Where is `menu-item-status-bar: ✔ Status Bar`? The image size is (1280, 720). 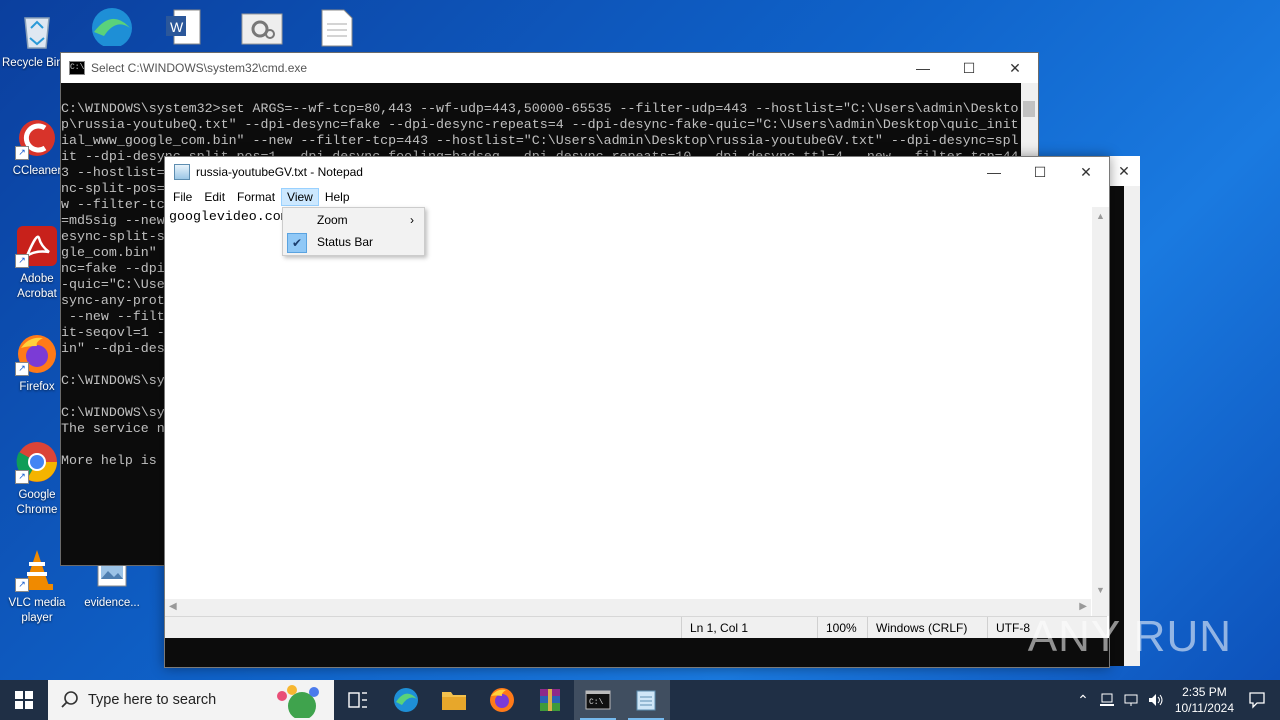
menu-item-status-bar: ✔ Status Bar is located at coordinates (353, 242).